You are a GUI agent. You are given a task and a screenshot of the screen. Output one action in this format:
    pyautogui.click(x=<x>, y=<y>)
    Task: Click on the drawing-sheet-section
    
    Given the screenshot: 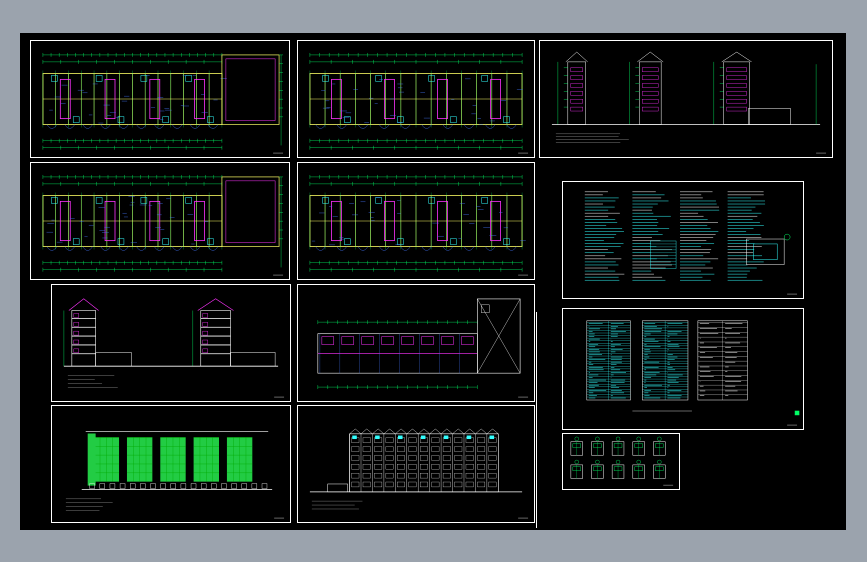 What is the action you would take?
    pyautogui.click(x=171, y=343)
    